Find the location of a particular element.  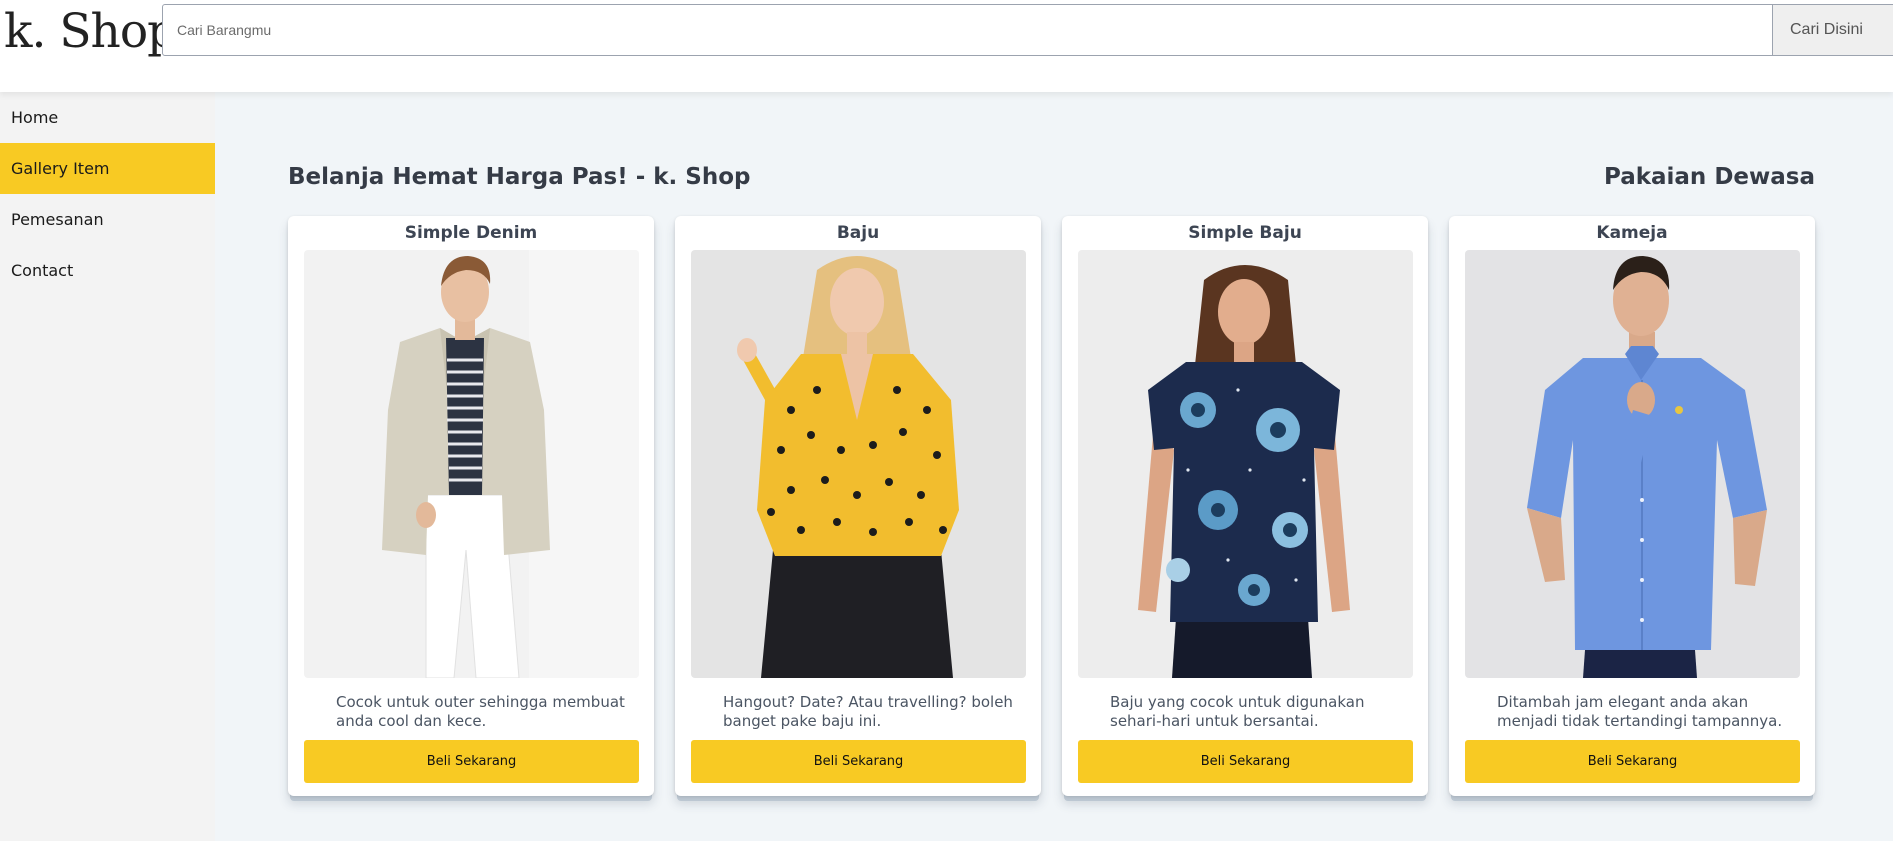

product-title: Kameja is located at coordinates (1632, 233).